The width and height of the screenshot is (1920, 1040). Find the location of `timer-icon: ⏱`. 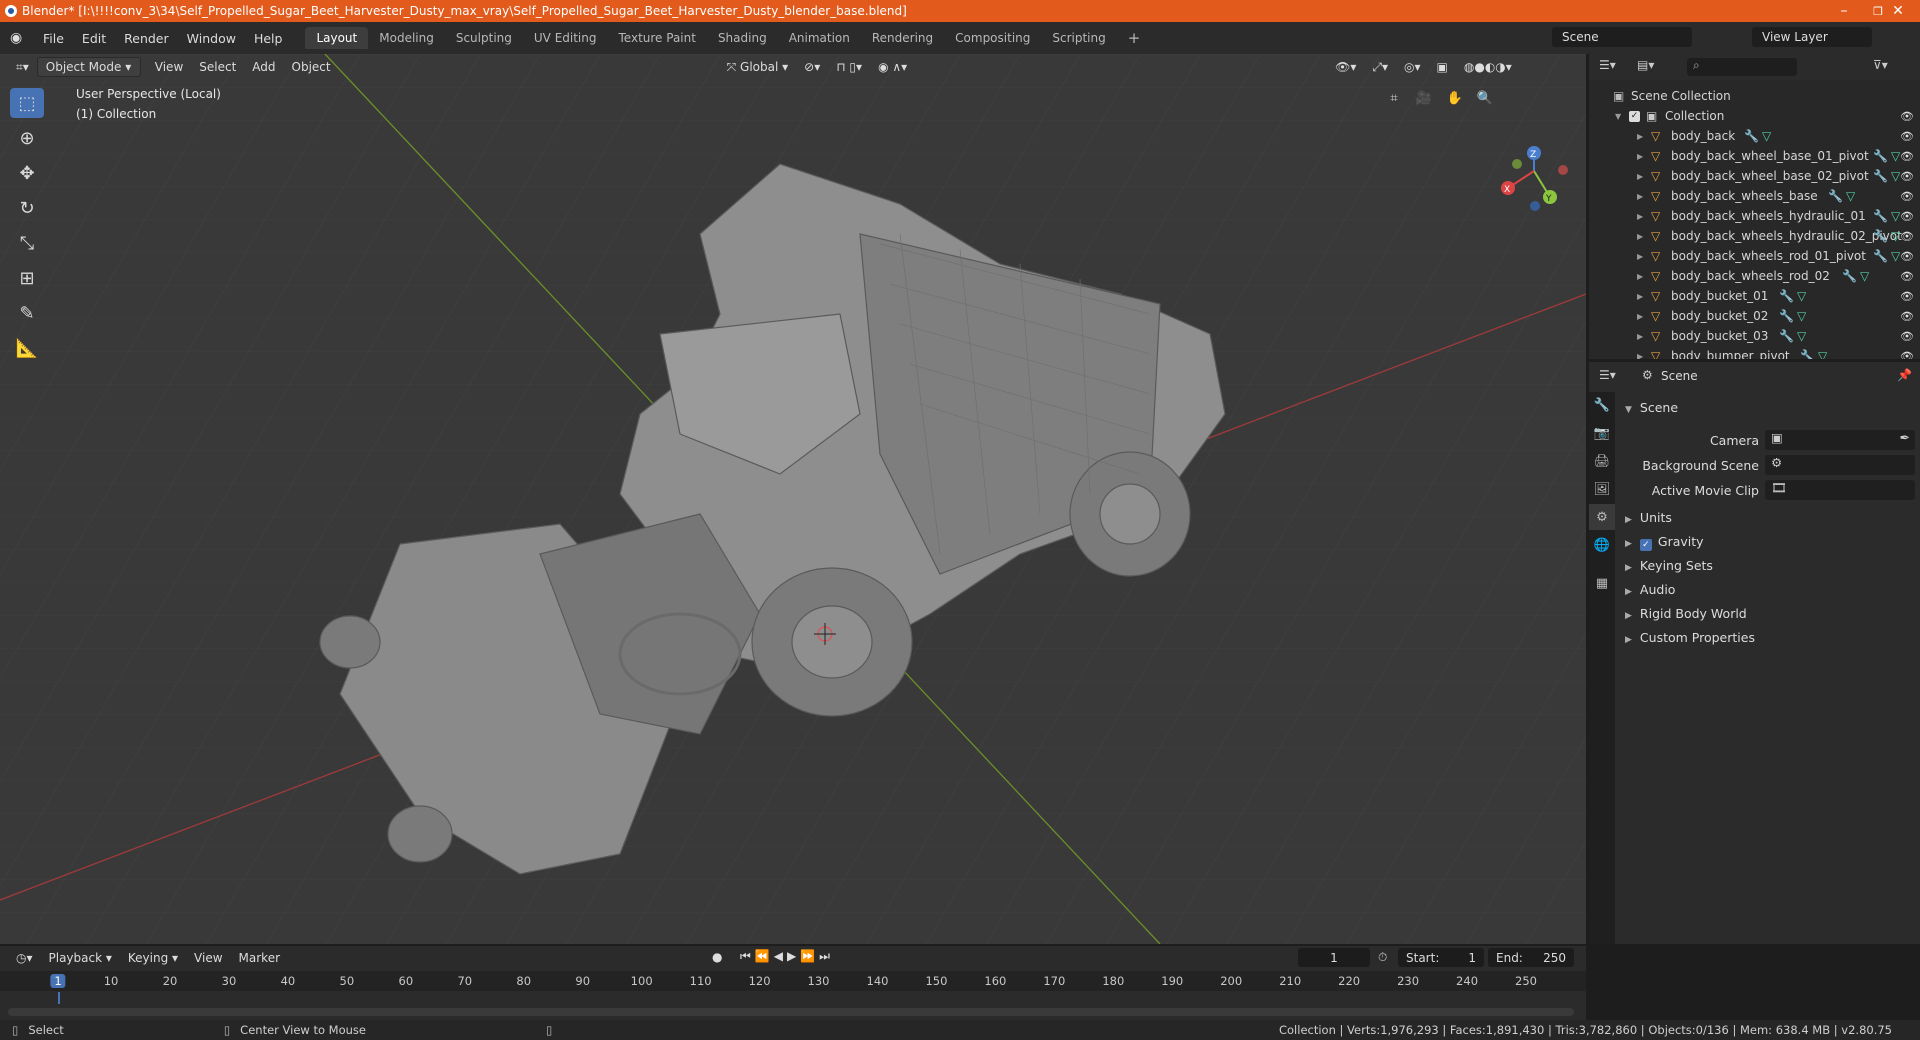

timer-icon: ⏱ is located at coordinates (1382, 957).